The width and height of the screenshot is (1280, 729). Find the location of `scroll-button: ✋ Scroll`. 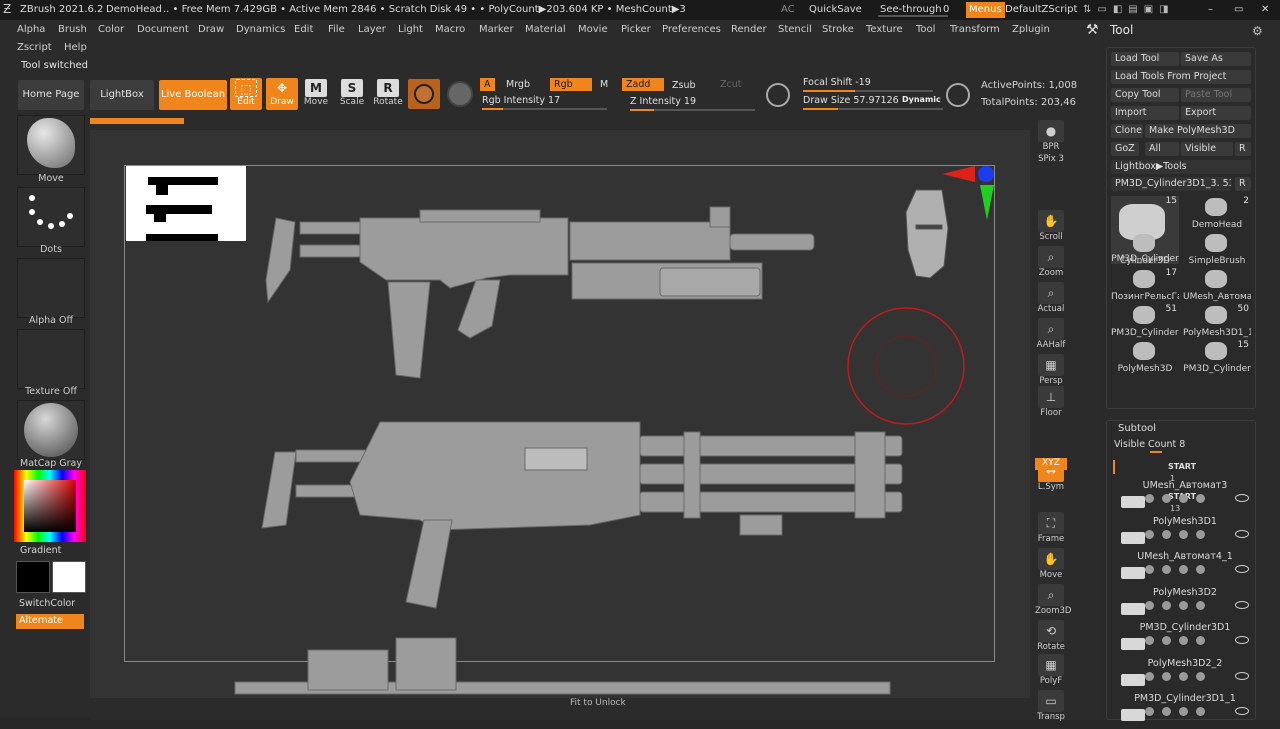

scroll-button: ✋ Scroll is located at coordinates (1051, 226).